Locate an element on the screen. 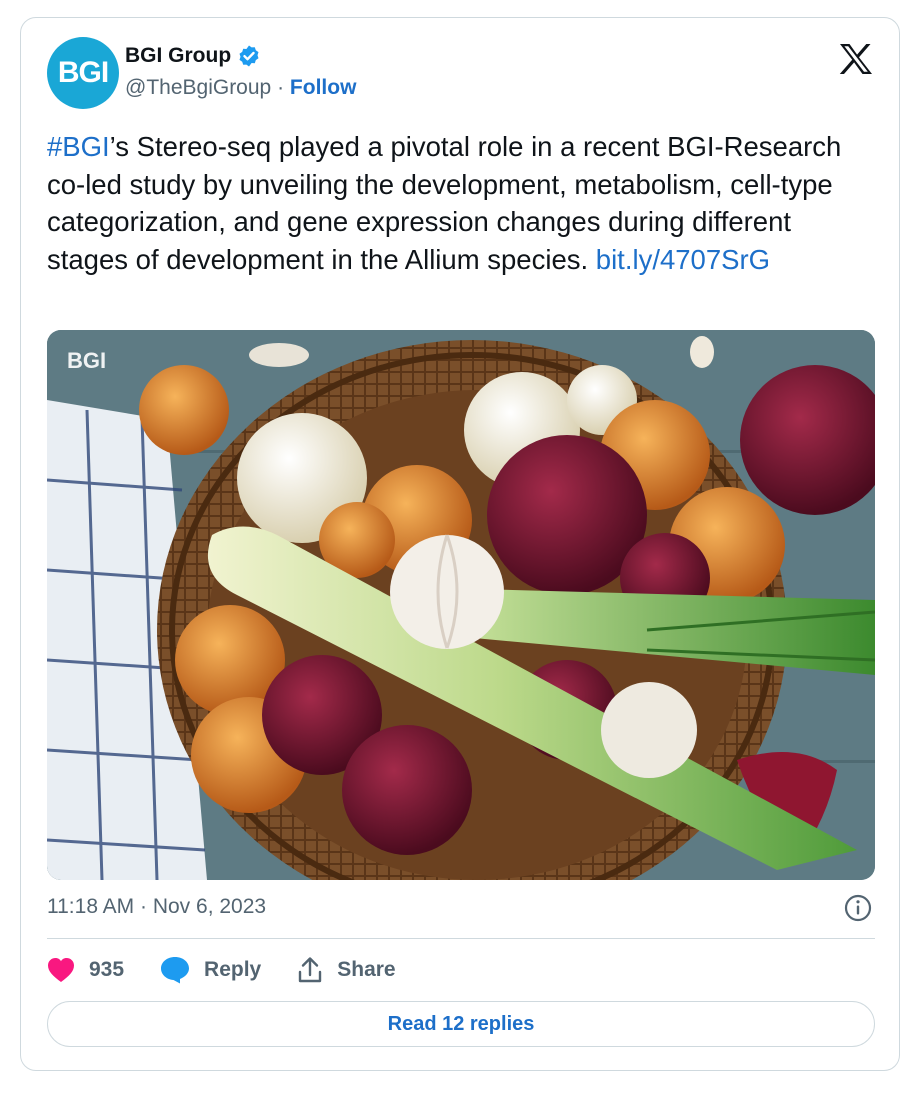 The width and height of the screenshot is (924, 1098). avatar: BGI is located at coordinates (83, 73).